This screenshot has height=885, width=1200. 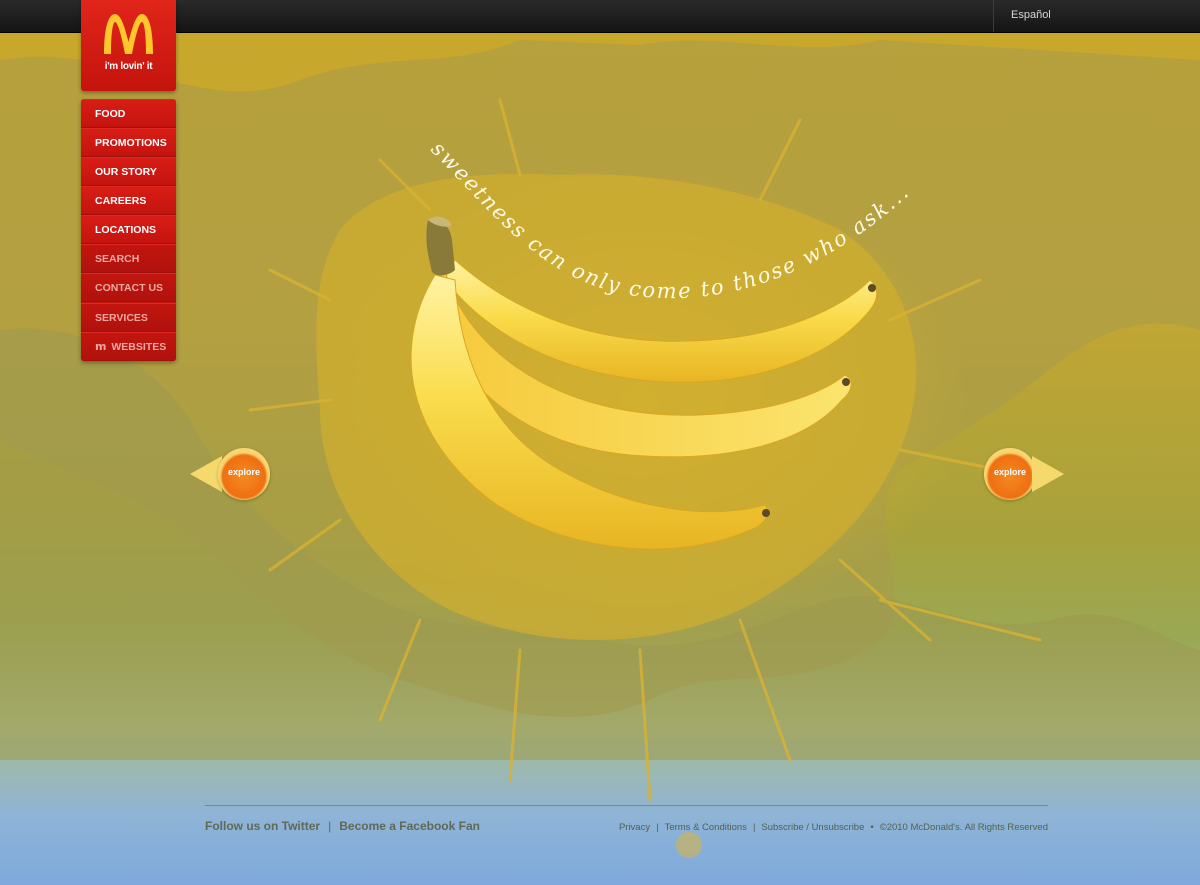 What do you see at coordinates (101, 346) in the screenshot?
I see `arches-small-icon: m` at bounding box center [101, 346].